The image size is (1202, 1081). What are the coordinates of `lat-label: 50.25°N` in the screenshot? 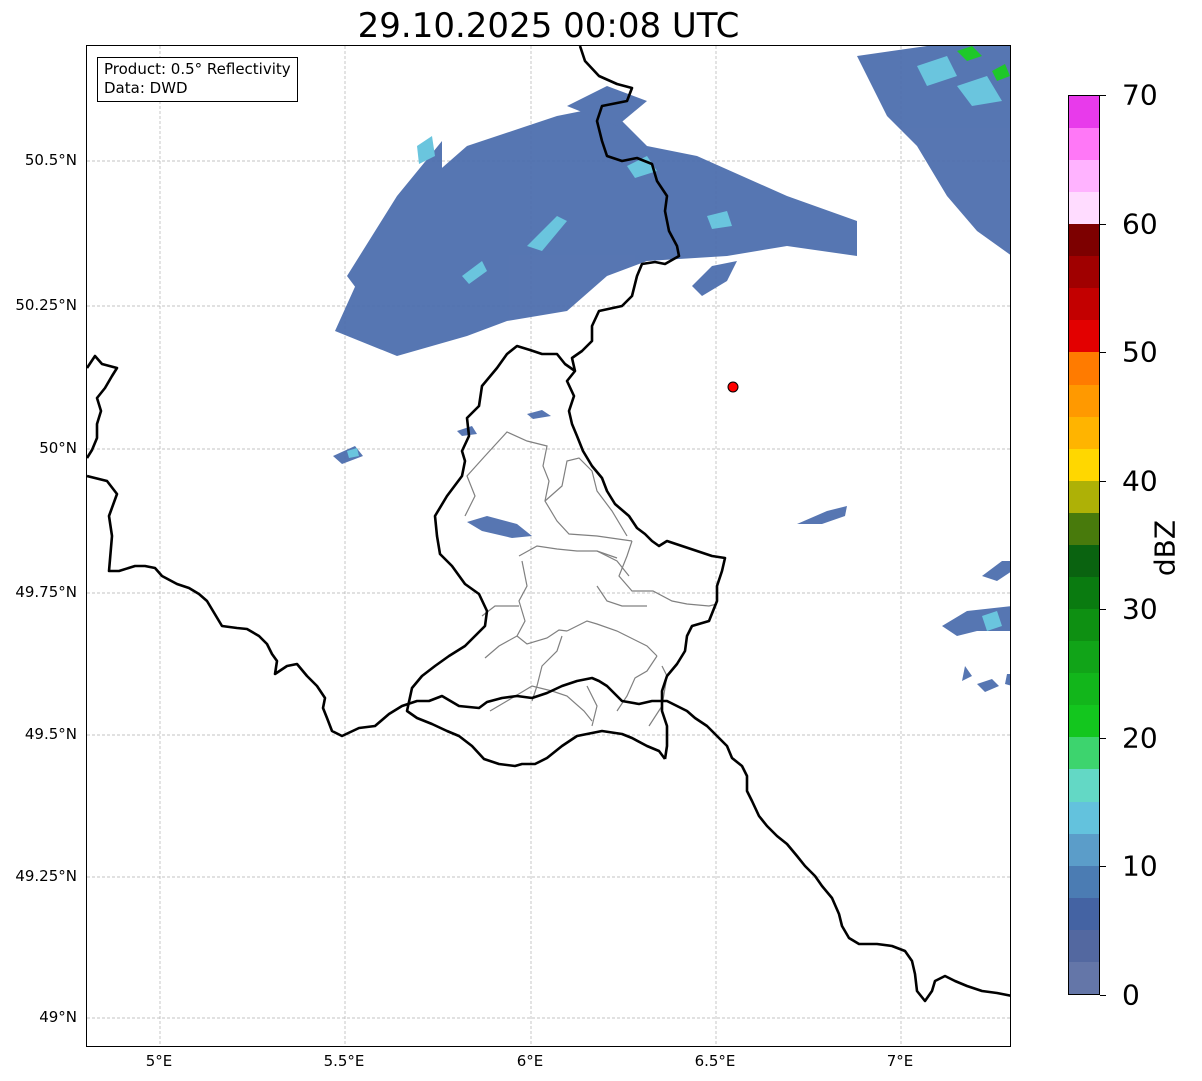 It's located at (46, 305).